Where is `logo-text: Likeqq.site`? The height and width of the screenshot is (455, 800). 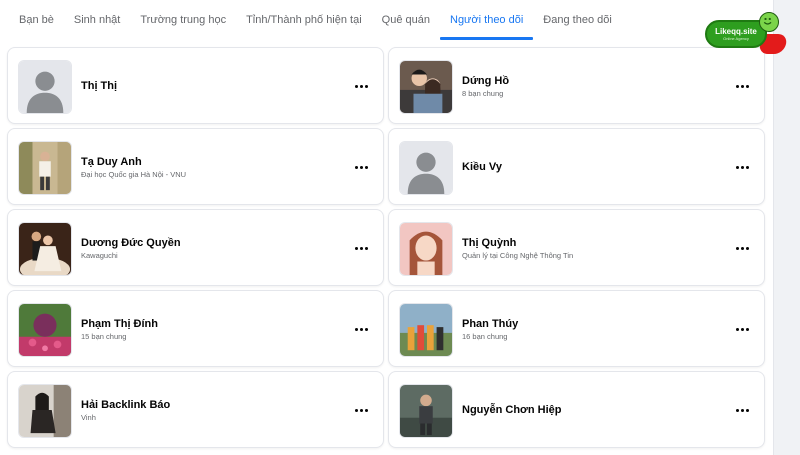
logo-text: Likeqq.site is located at coordinates (736, 31).